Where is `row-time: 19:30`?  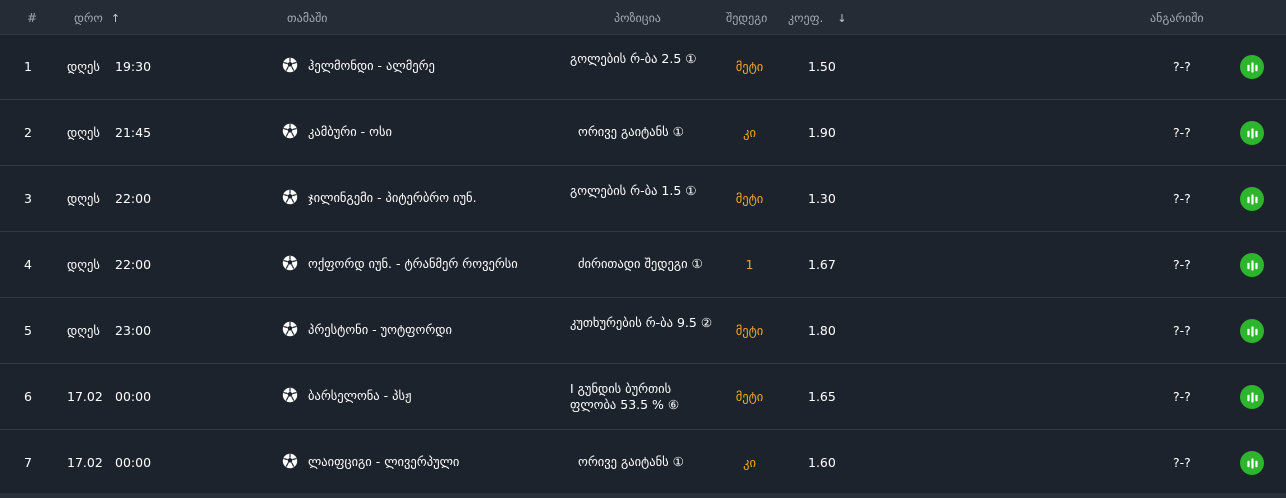
row-time: 19:30 is located at coordinates (133, 66).